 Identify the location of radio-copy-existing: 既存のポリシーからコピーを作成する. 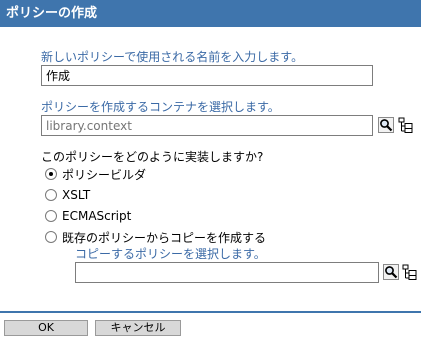
(155, 237).